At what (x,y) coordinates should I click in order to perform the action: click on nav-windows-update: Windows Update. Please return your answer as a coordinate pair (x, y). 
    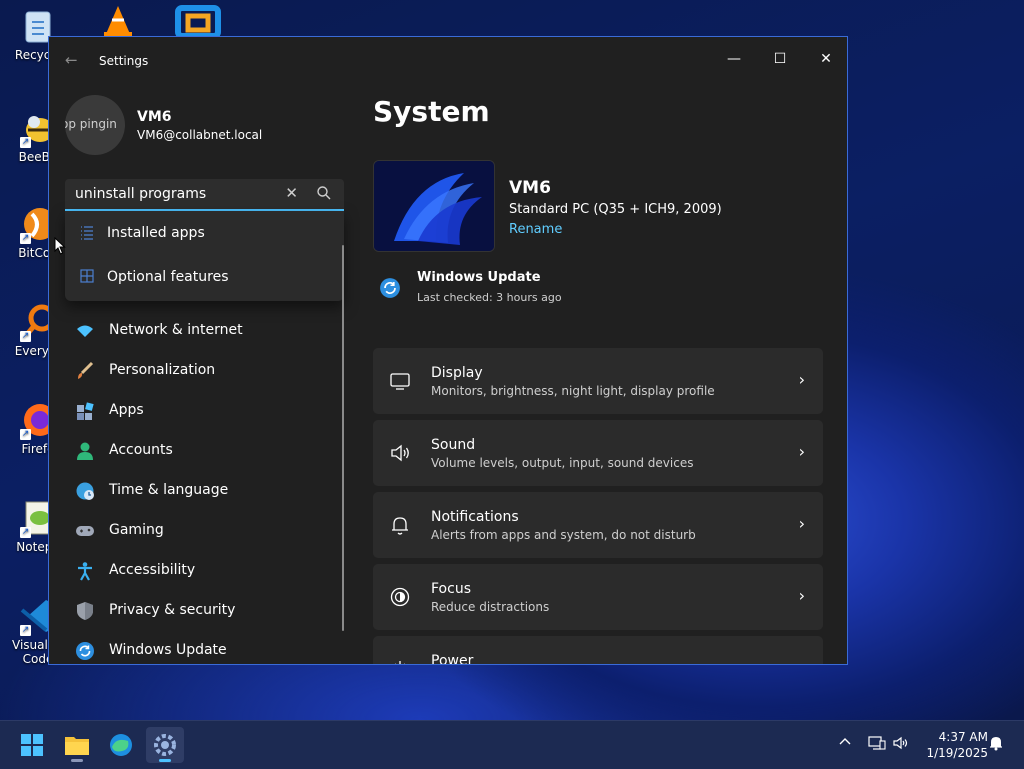
    Looking at the image, I should click on (200, 647).